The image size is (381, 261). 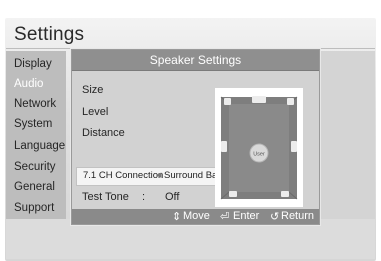 I want to click on speaker-center-icon, so click(x=259, y=99).